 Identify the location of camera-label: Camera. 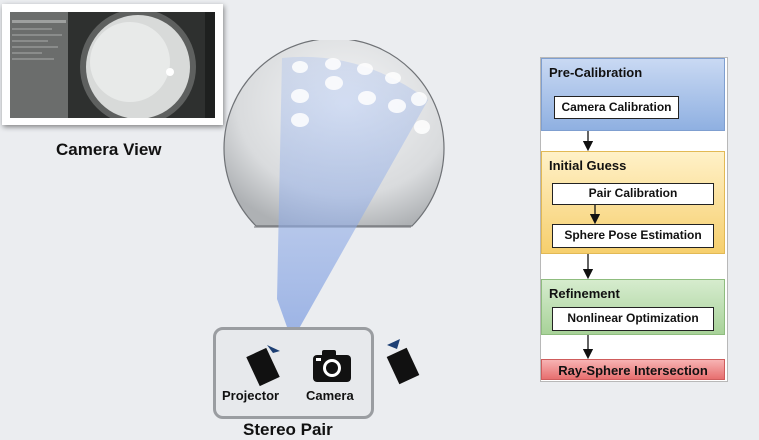
(330, 395).